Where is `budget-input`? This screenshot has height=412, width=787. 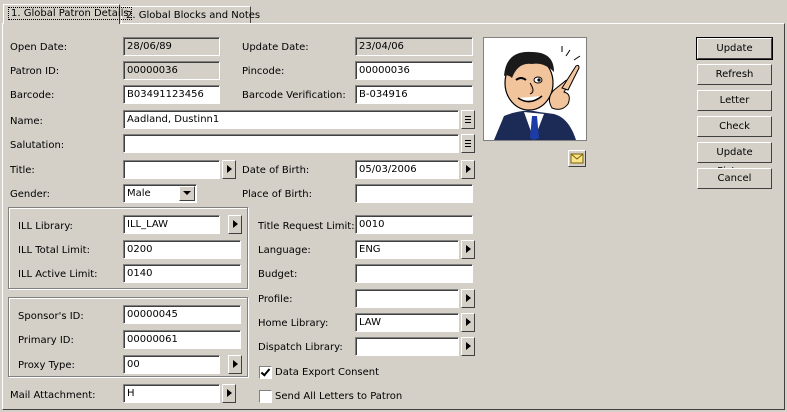
budget-input is located at coordinates (414, 273).